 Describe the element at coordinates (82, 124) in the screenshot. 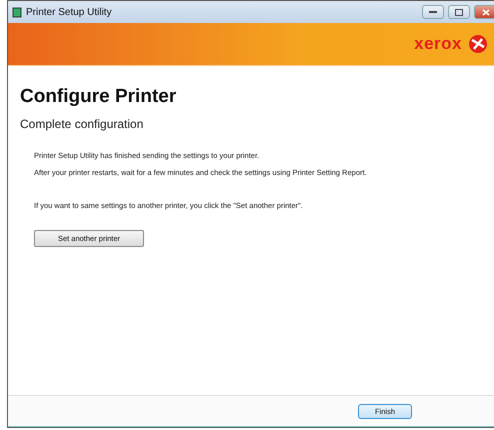

I see `page-subheading: Complete configuration` at that location.